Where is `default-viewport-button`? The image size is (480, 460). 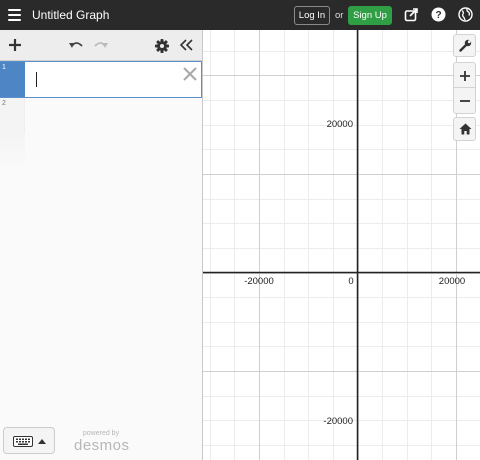
default-viewport-button is located at coordinates (464, 129).